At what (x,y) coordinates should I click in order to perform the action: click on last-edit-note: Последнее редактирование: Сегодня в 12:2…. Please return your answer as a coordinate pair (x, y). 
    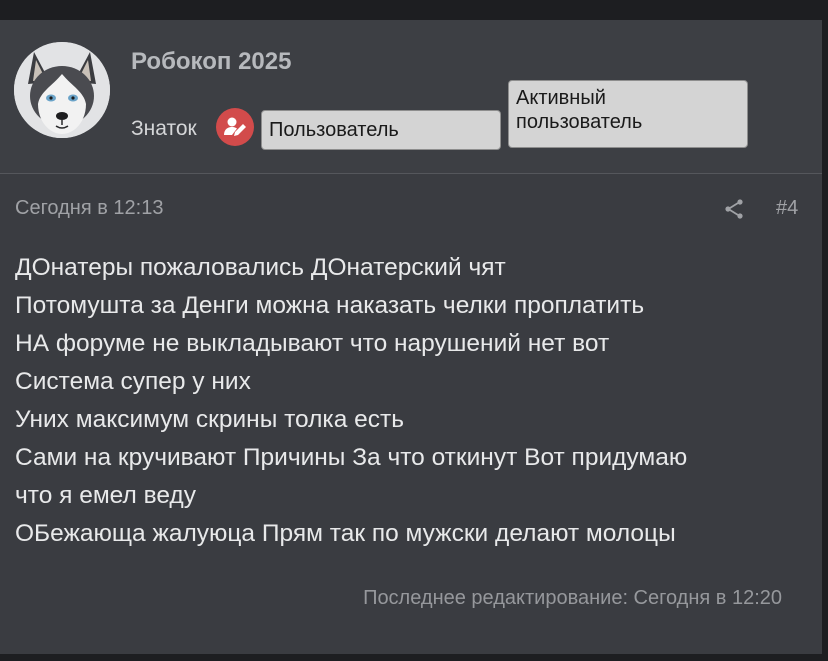
    Looking at the image, I should click on (572, 598).